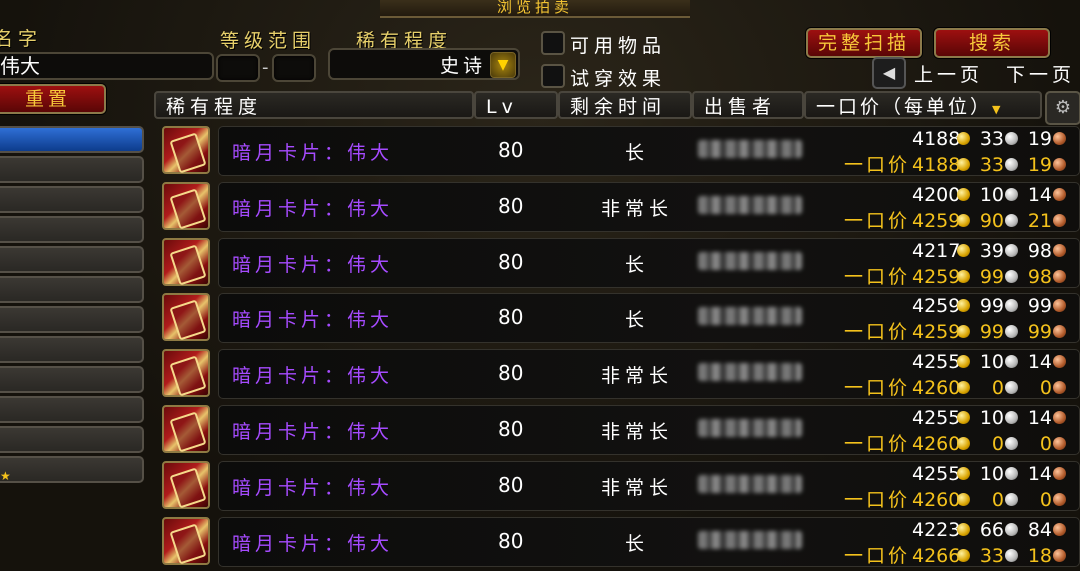  Describe the element at coordinates (424, 64) in the screenshot. I see `rarity-dropdown: 史诗 ▼` at that location.